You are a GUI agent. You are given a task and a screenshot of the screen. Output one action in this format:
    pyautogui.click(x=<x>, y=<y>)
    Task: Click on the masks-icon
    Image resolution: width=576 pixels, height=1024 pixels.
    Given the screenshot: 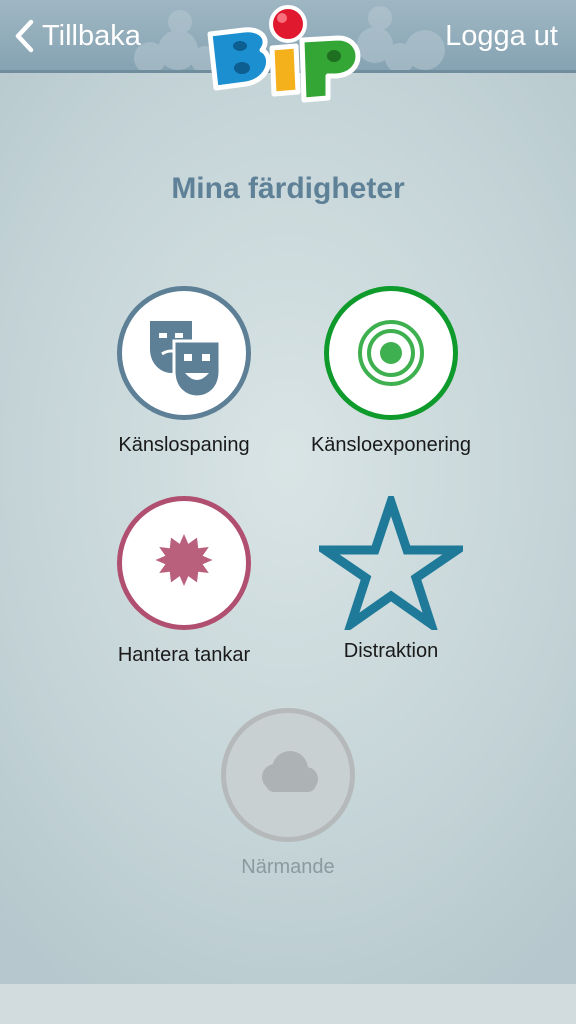 What is the action you would take?
    pyautogui.click(x=186, y=360)
    